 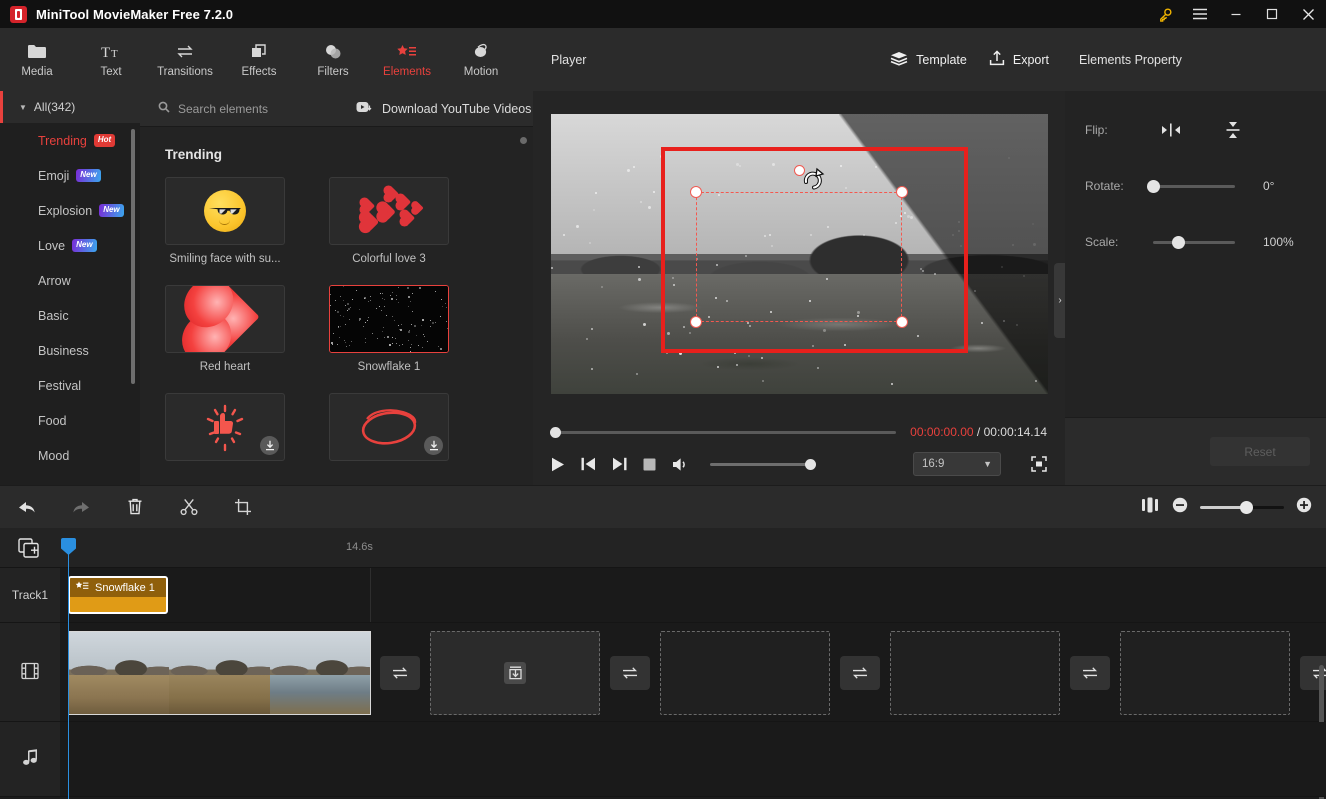 I want to click on module-tab-transitions: Transitions, so click(x=185, y=59).